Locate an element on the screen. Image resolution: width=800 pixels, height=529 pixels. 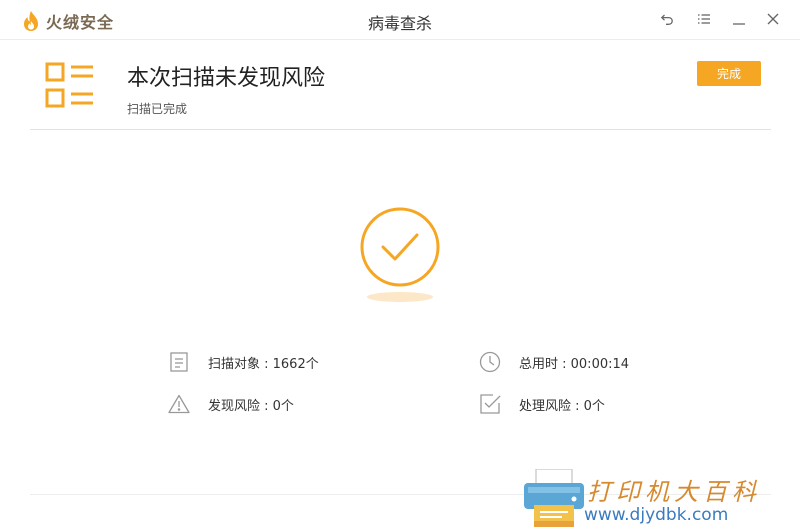
checkbox-icon is located at coordinates (490, 404).